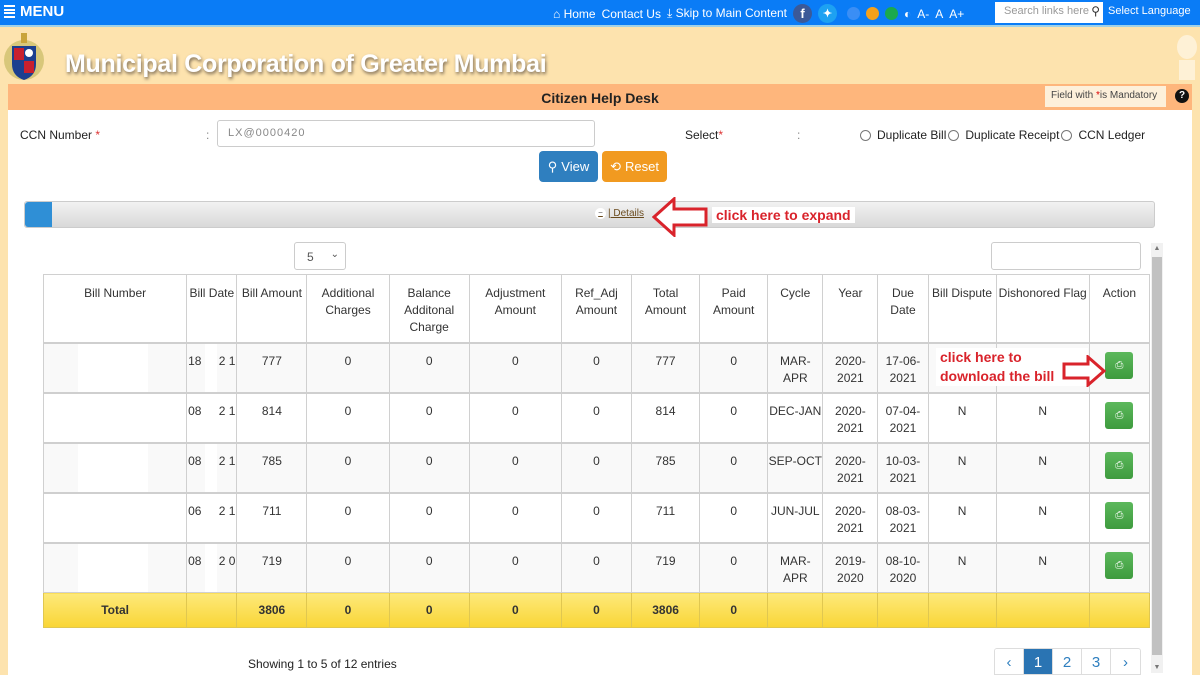 The width and height of the screenshot is (1200, 675). I want to click on cell-dishonored: N, so click(1042, 417).